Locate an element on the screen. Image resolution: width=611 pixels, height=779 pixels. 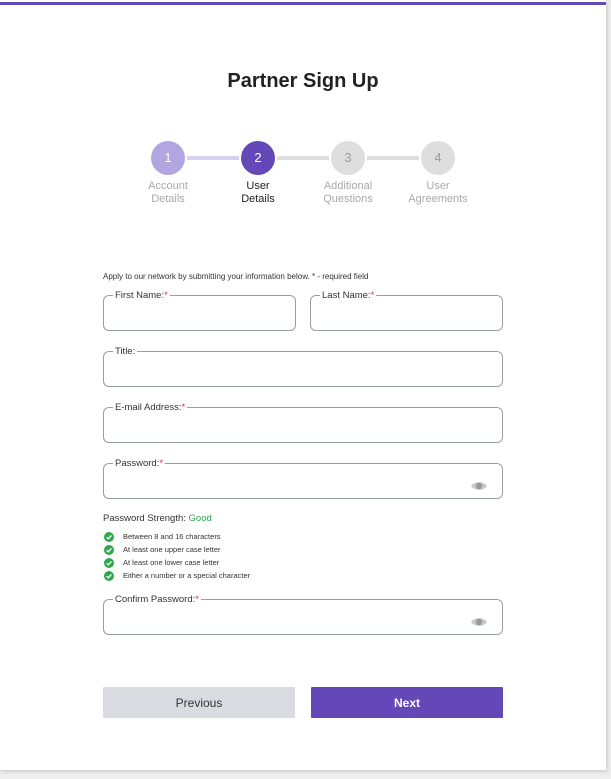
step-label: Account Details is located at coordinates (168, 192).